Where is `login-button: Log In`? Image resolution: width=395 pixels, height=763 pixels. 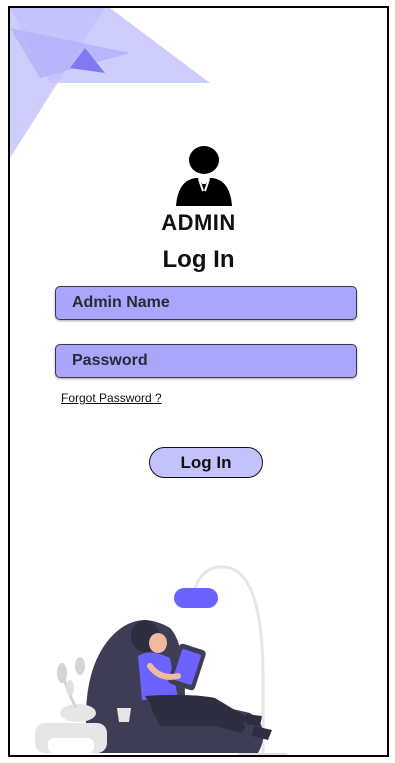
login-button: Log In is located at coordinates (206, 462).